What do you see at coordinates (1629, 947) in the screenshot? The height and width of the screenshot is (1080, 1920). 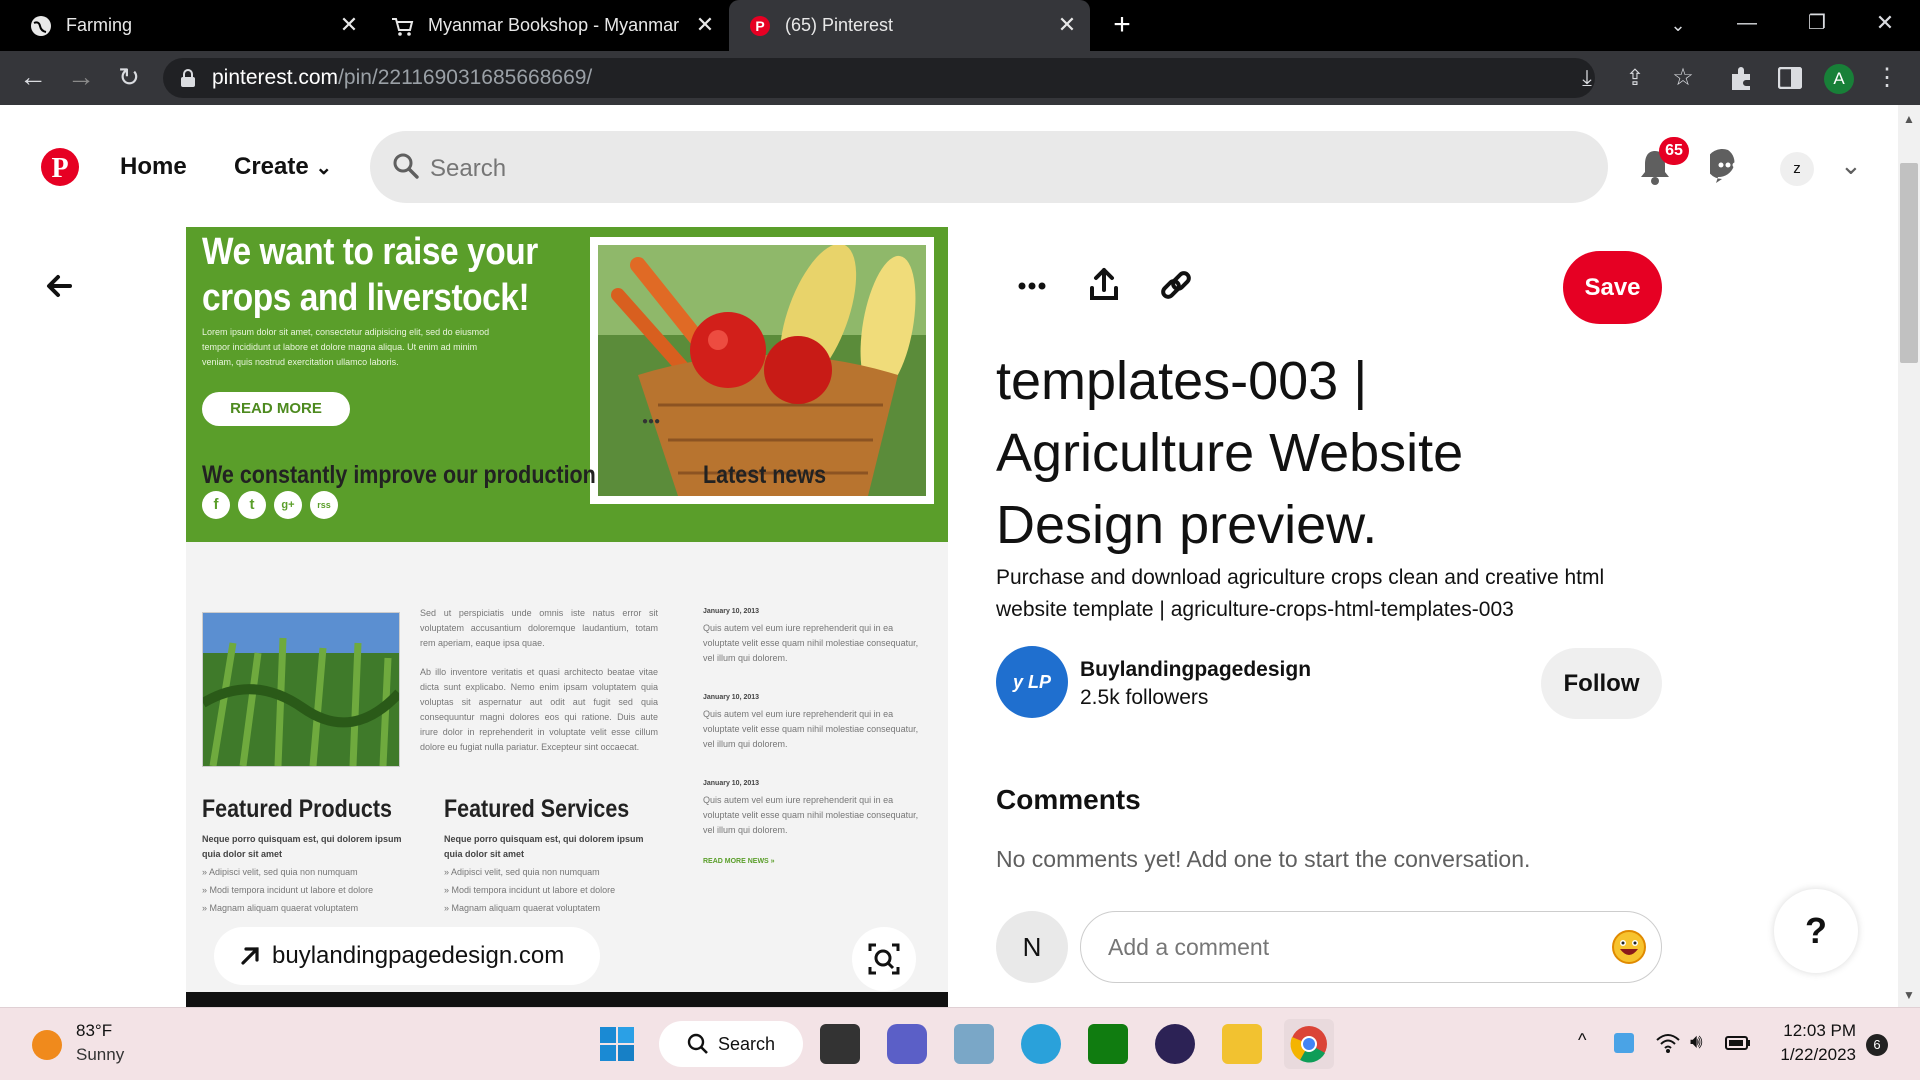 I see `emoji-picker-icon` at bounding box center [1629, 947].